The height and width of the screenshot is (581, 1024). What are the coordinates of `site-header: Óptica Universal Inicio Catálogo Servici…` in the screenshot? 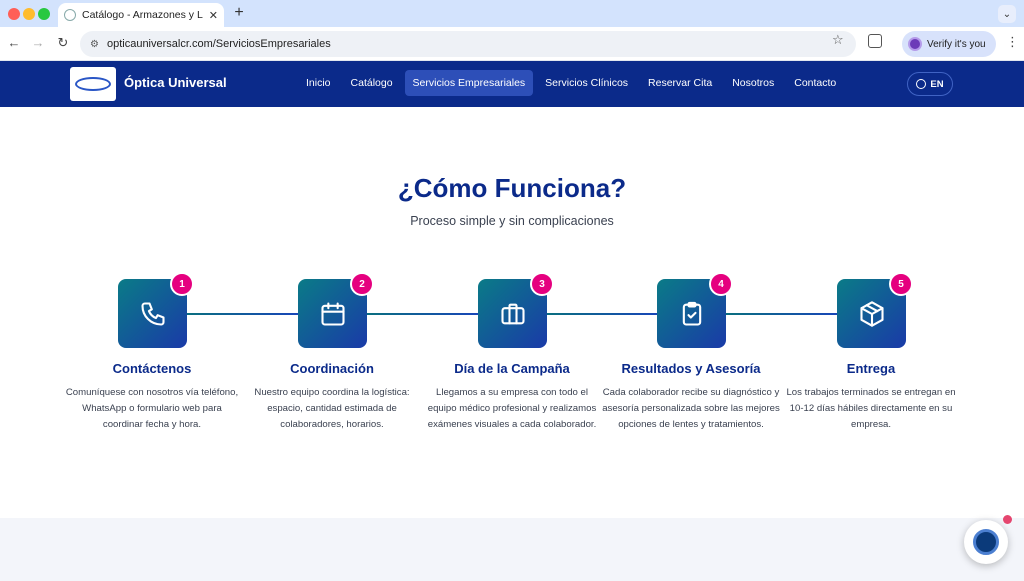 It's located at (512, 84).